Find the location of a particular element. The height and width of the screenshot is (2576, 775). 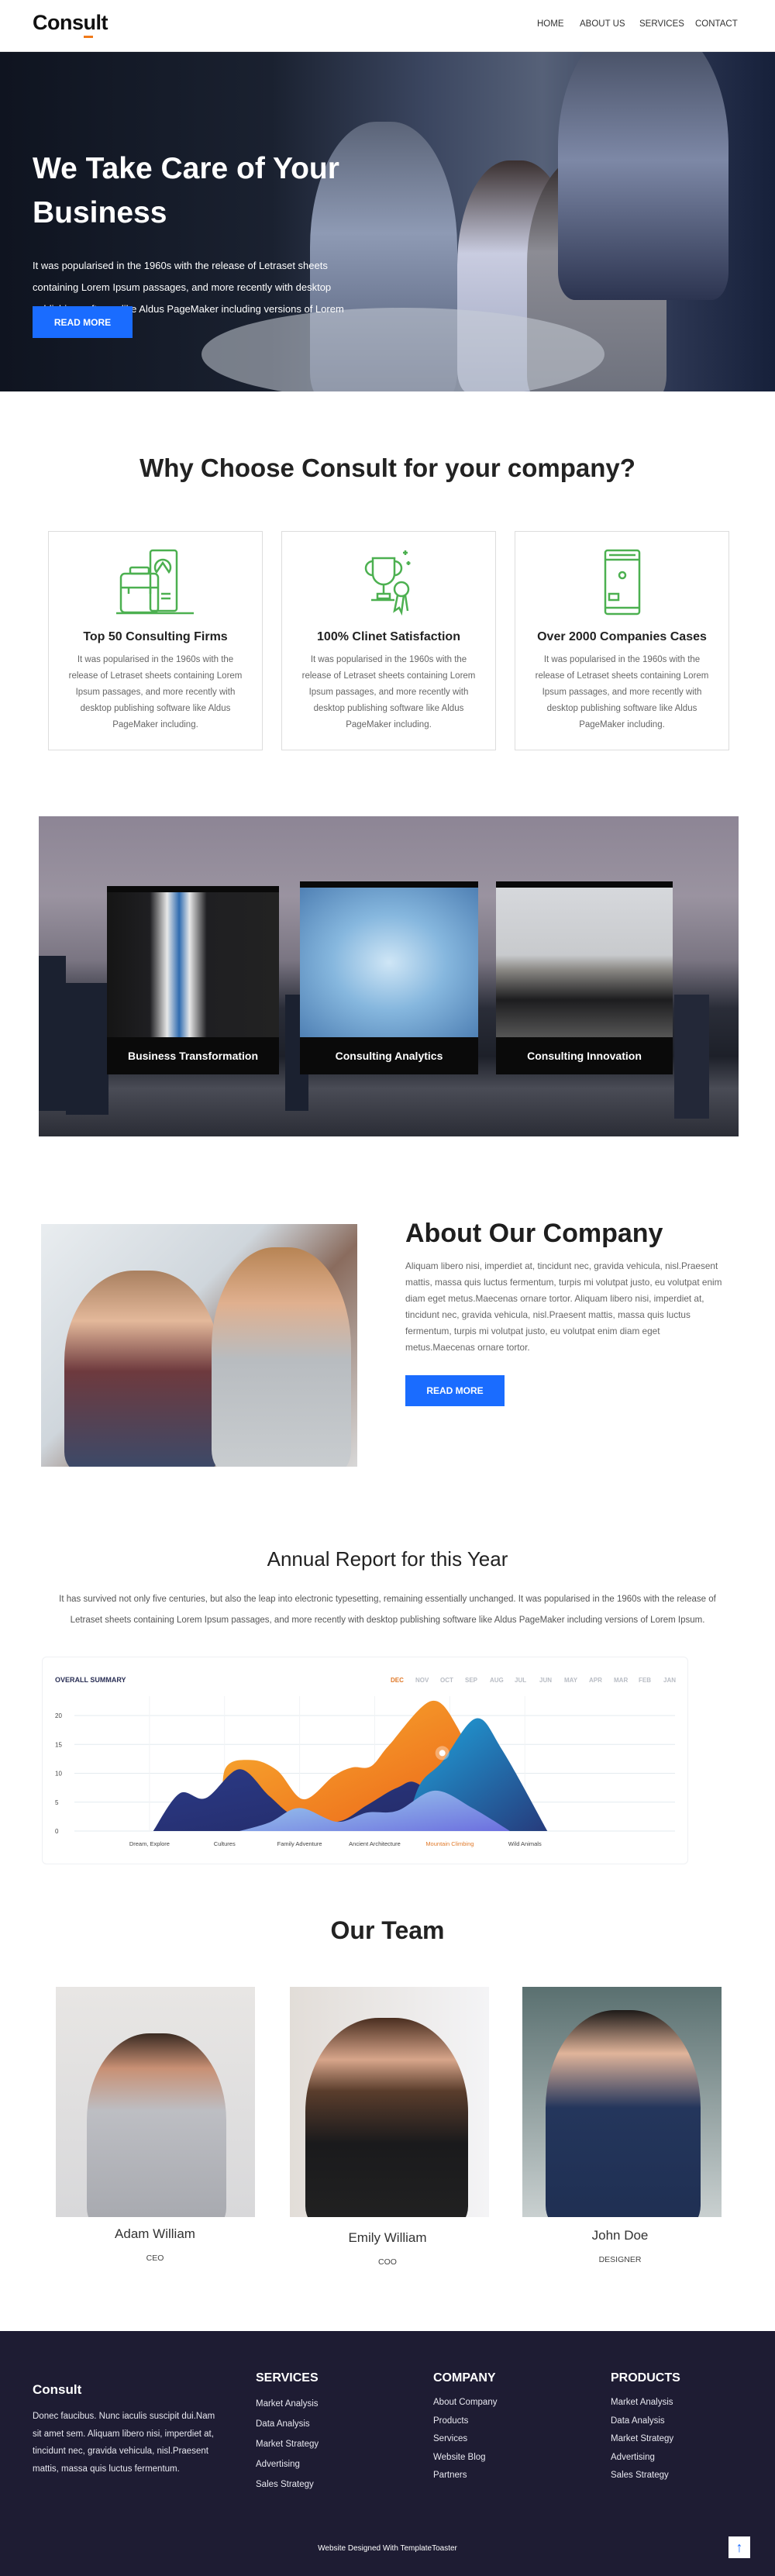

feature-title: Over 2000 Companies Cases is located at coordinates (622, 636).